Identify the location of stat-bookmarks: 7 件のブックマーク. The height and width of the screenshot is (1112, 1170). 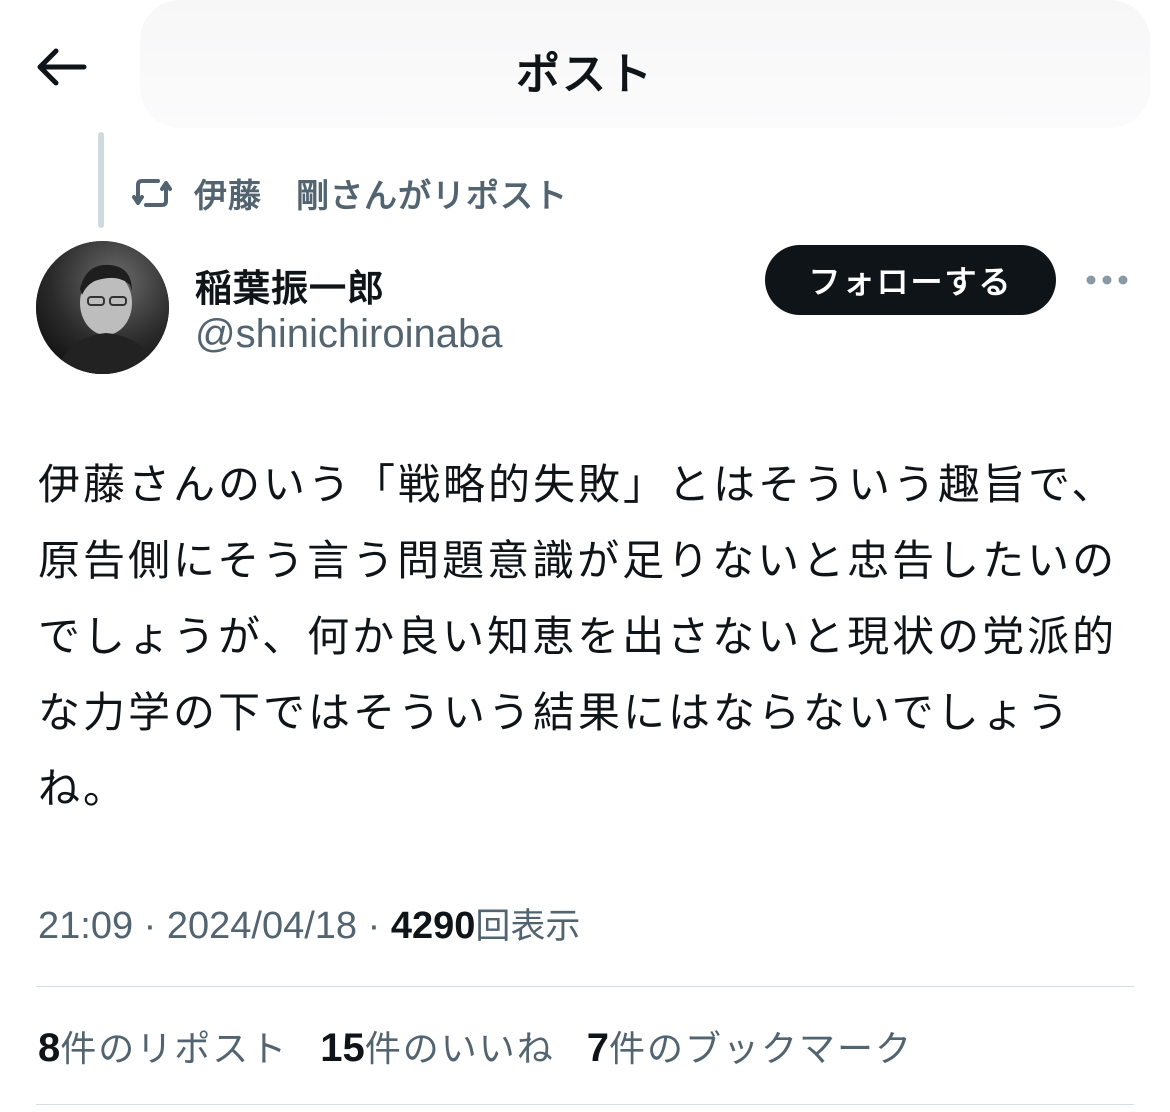
(750, 1046).